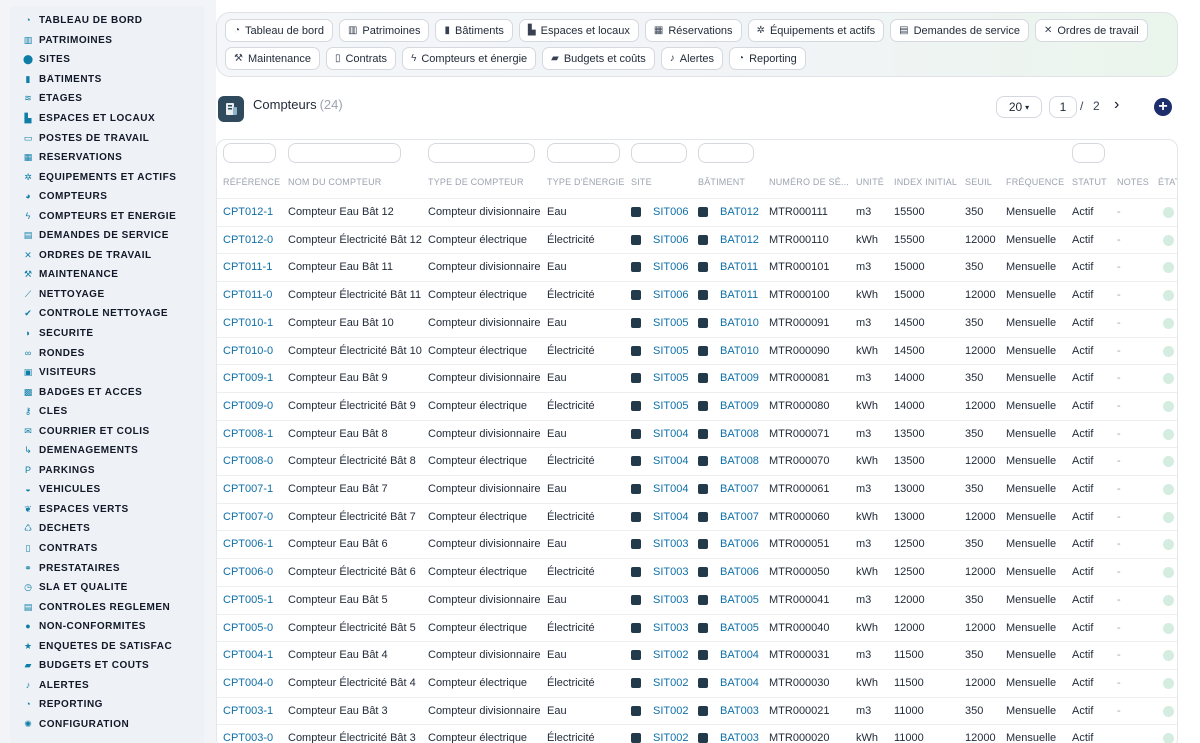 The image size is (1200, 743). I want to click on column-header: ÉTAT, so click(1167, 182).